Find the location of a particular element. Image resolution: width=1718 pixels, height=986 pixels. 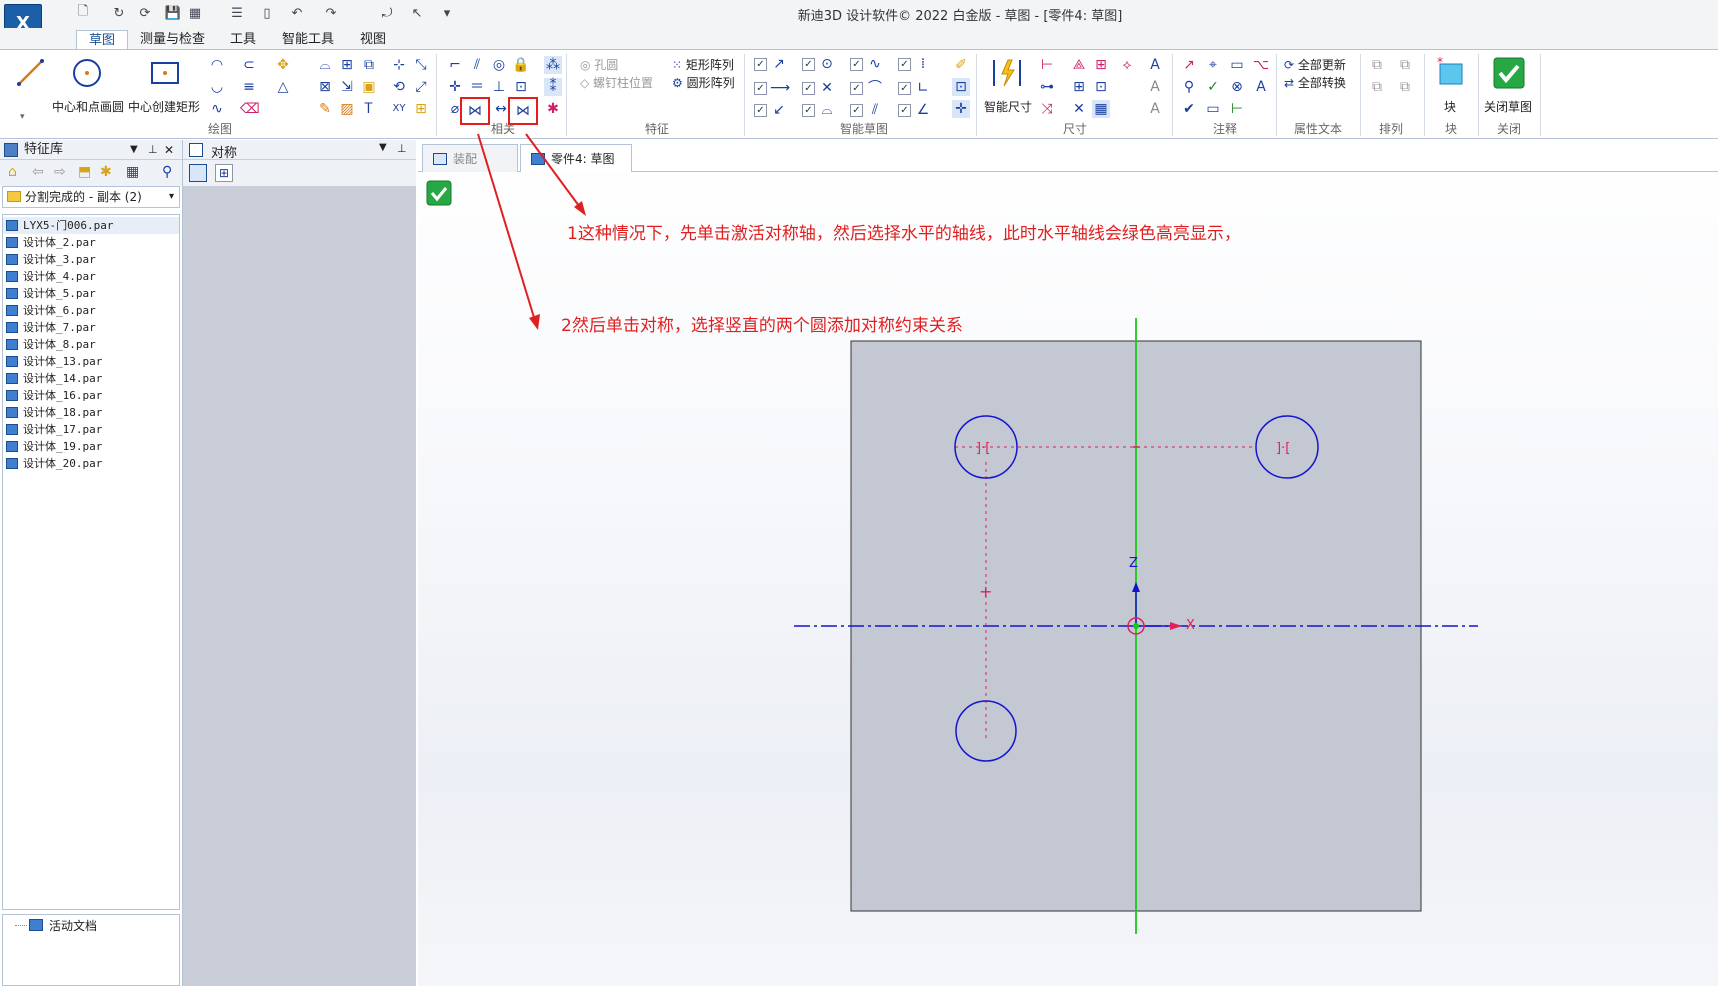

origin-dot is located at coordinates (1136, 626).